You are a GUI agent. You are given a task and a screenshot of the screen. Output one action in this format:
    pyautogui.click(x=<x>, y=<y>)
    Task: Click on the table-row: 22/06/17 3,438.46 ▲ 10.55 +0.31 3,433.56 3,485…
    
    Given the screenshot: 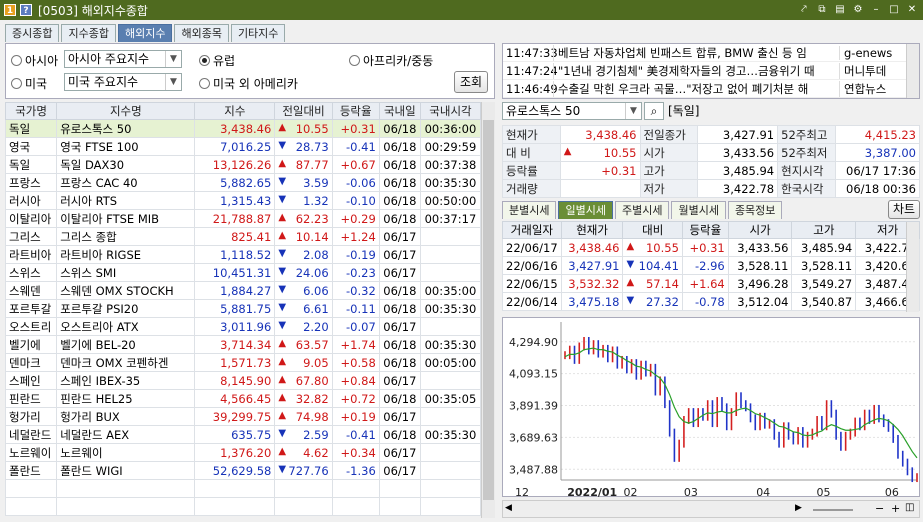 What is the action you would take?
    pyautogui.click(x=711, y=247)
    